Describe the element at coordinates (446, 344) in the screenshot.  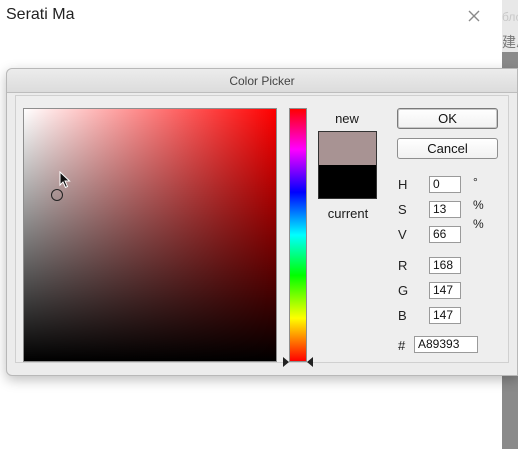
I see `hex-input: A89393` at that location.